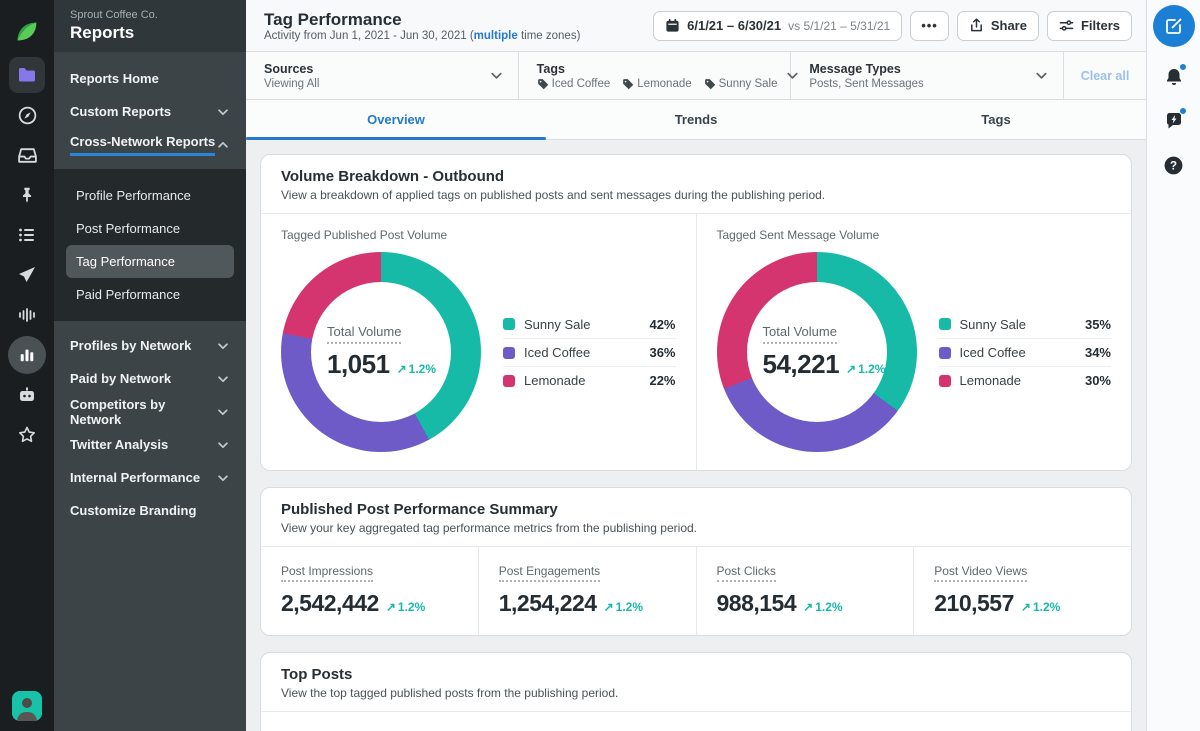 The width and height of the screenshot is (1200, 731). Describe the element at coordinates (27, 355) in the screenshot. I see `reports-rail-item-active` at that location.